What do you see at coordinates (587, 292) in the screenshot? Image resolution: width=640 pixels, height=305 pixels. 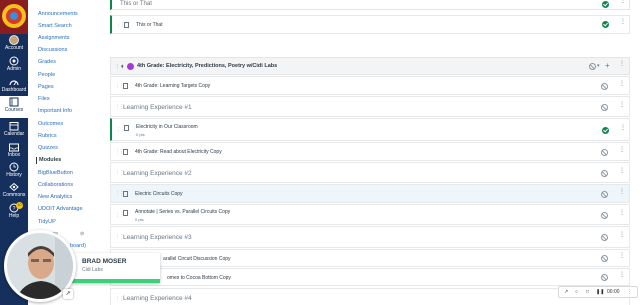 I see `camera-icon: □` at bounding box center [587, 292].